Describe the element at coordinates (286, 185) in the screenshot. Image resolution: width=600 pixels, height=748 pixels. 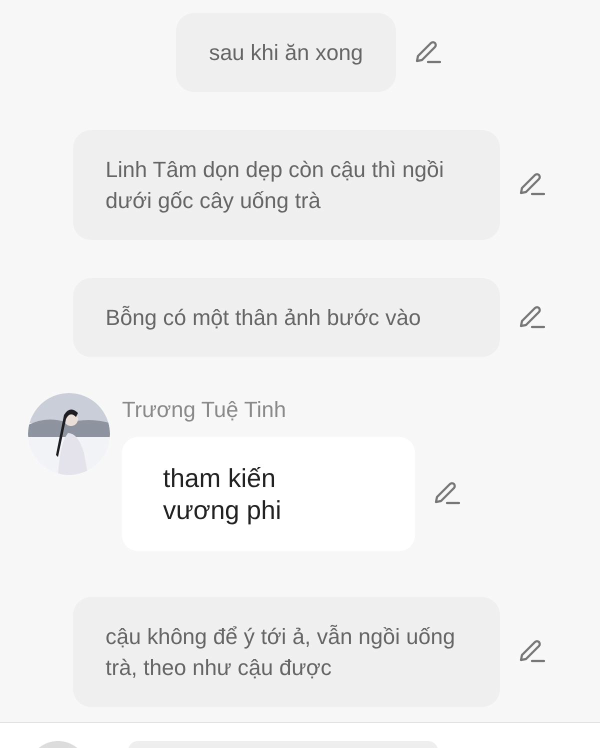
I see `narration-bubble: Linh Tâm dọn dẹp còn cậu thì ngồi dưới gốc cây uống trà` at that location.